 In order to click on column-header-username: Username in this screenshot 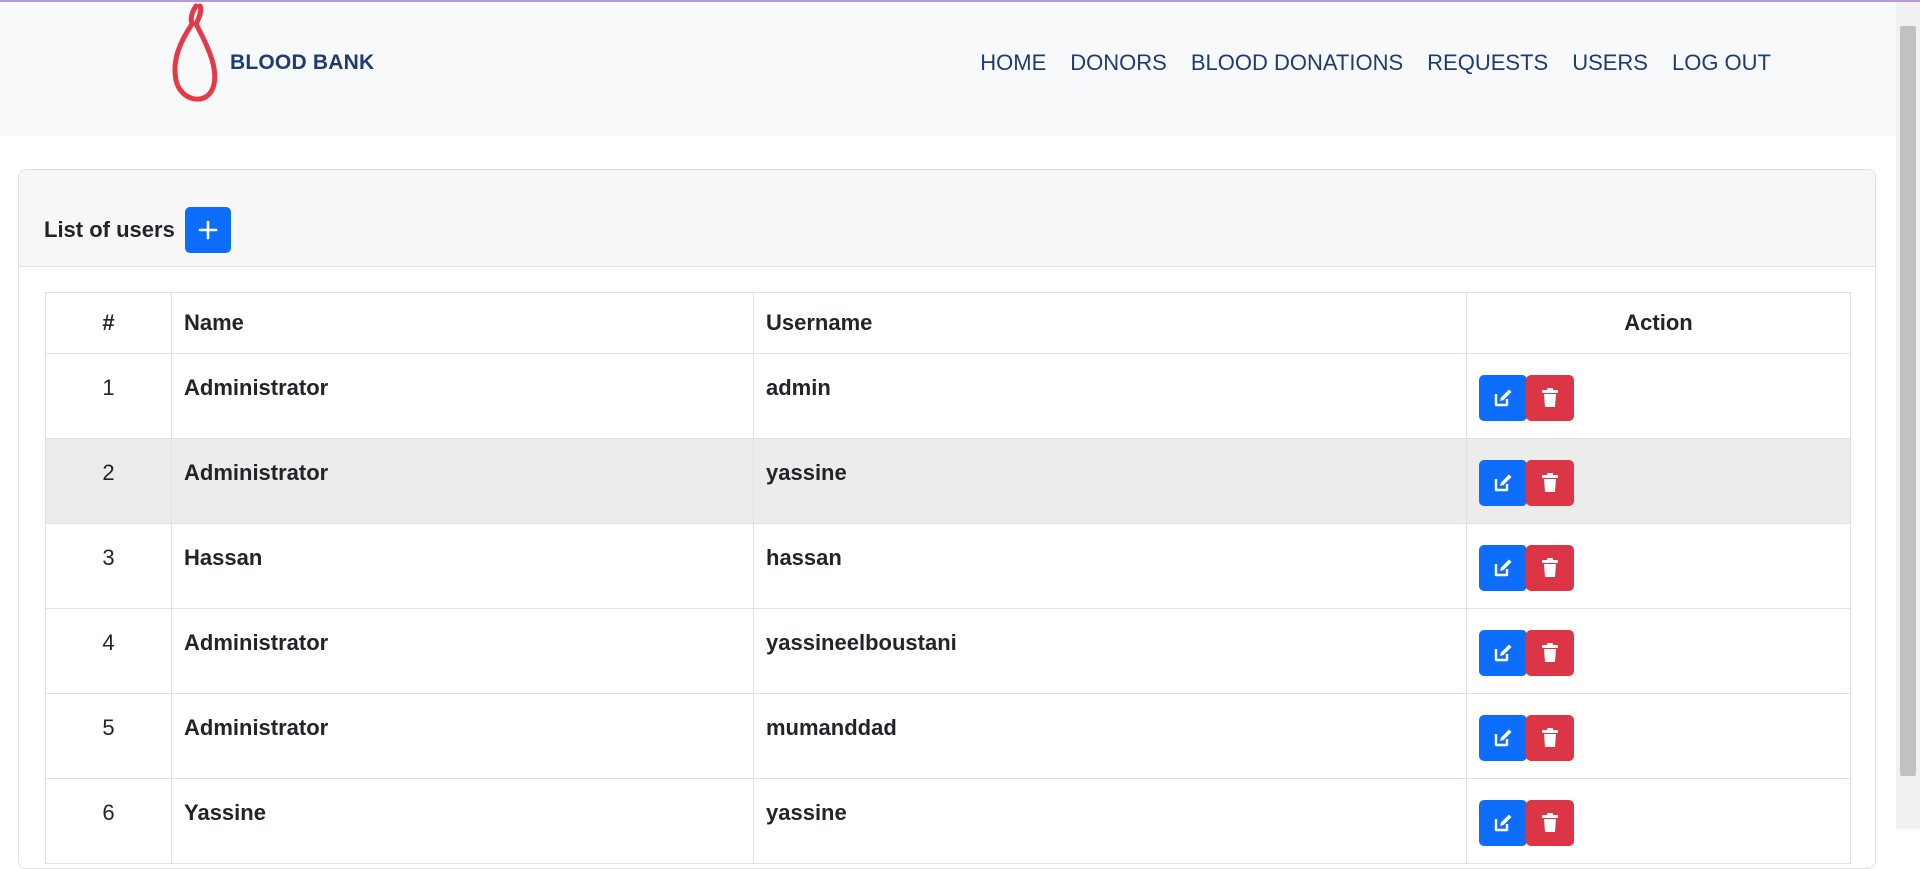, I will do `click(1110, 323)`.